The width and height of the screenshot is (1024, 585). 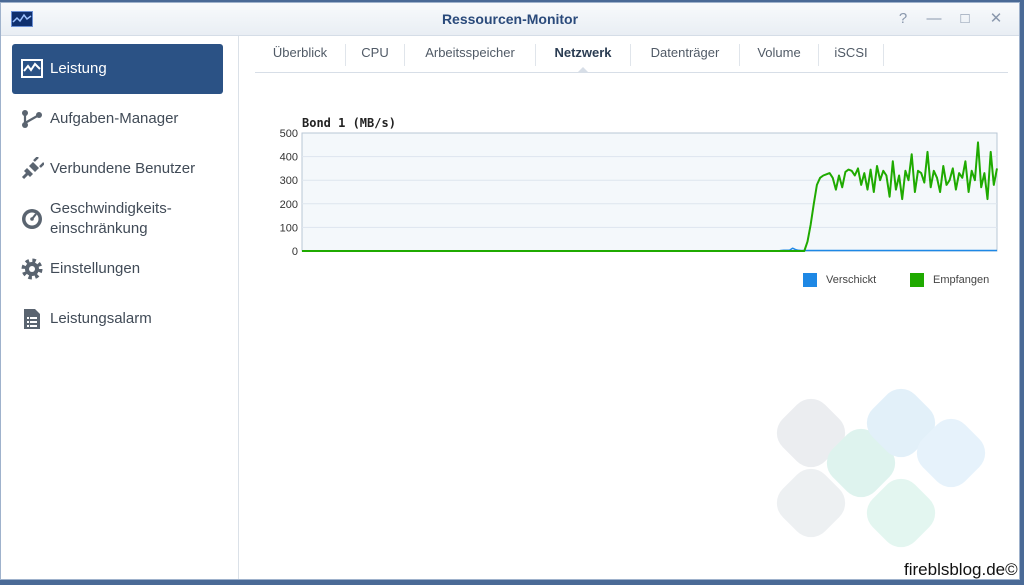 What do you see at coordinates (289, 205) in the screenshot?
I see `y-tick-label: 200` at bounding box center [289, 205].